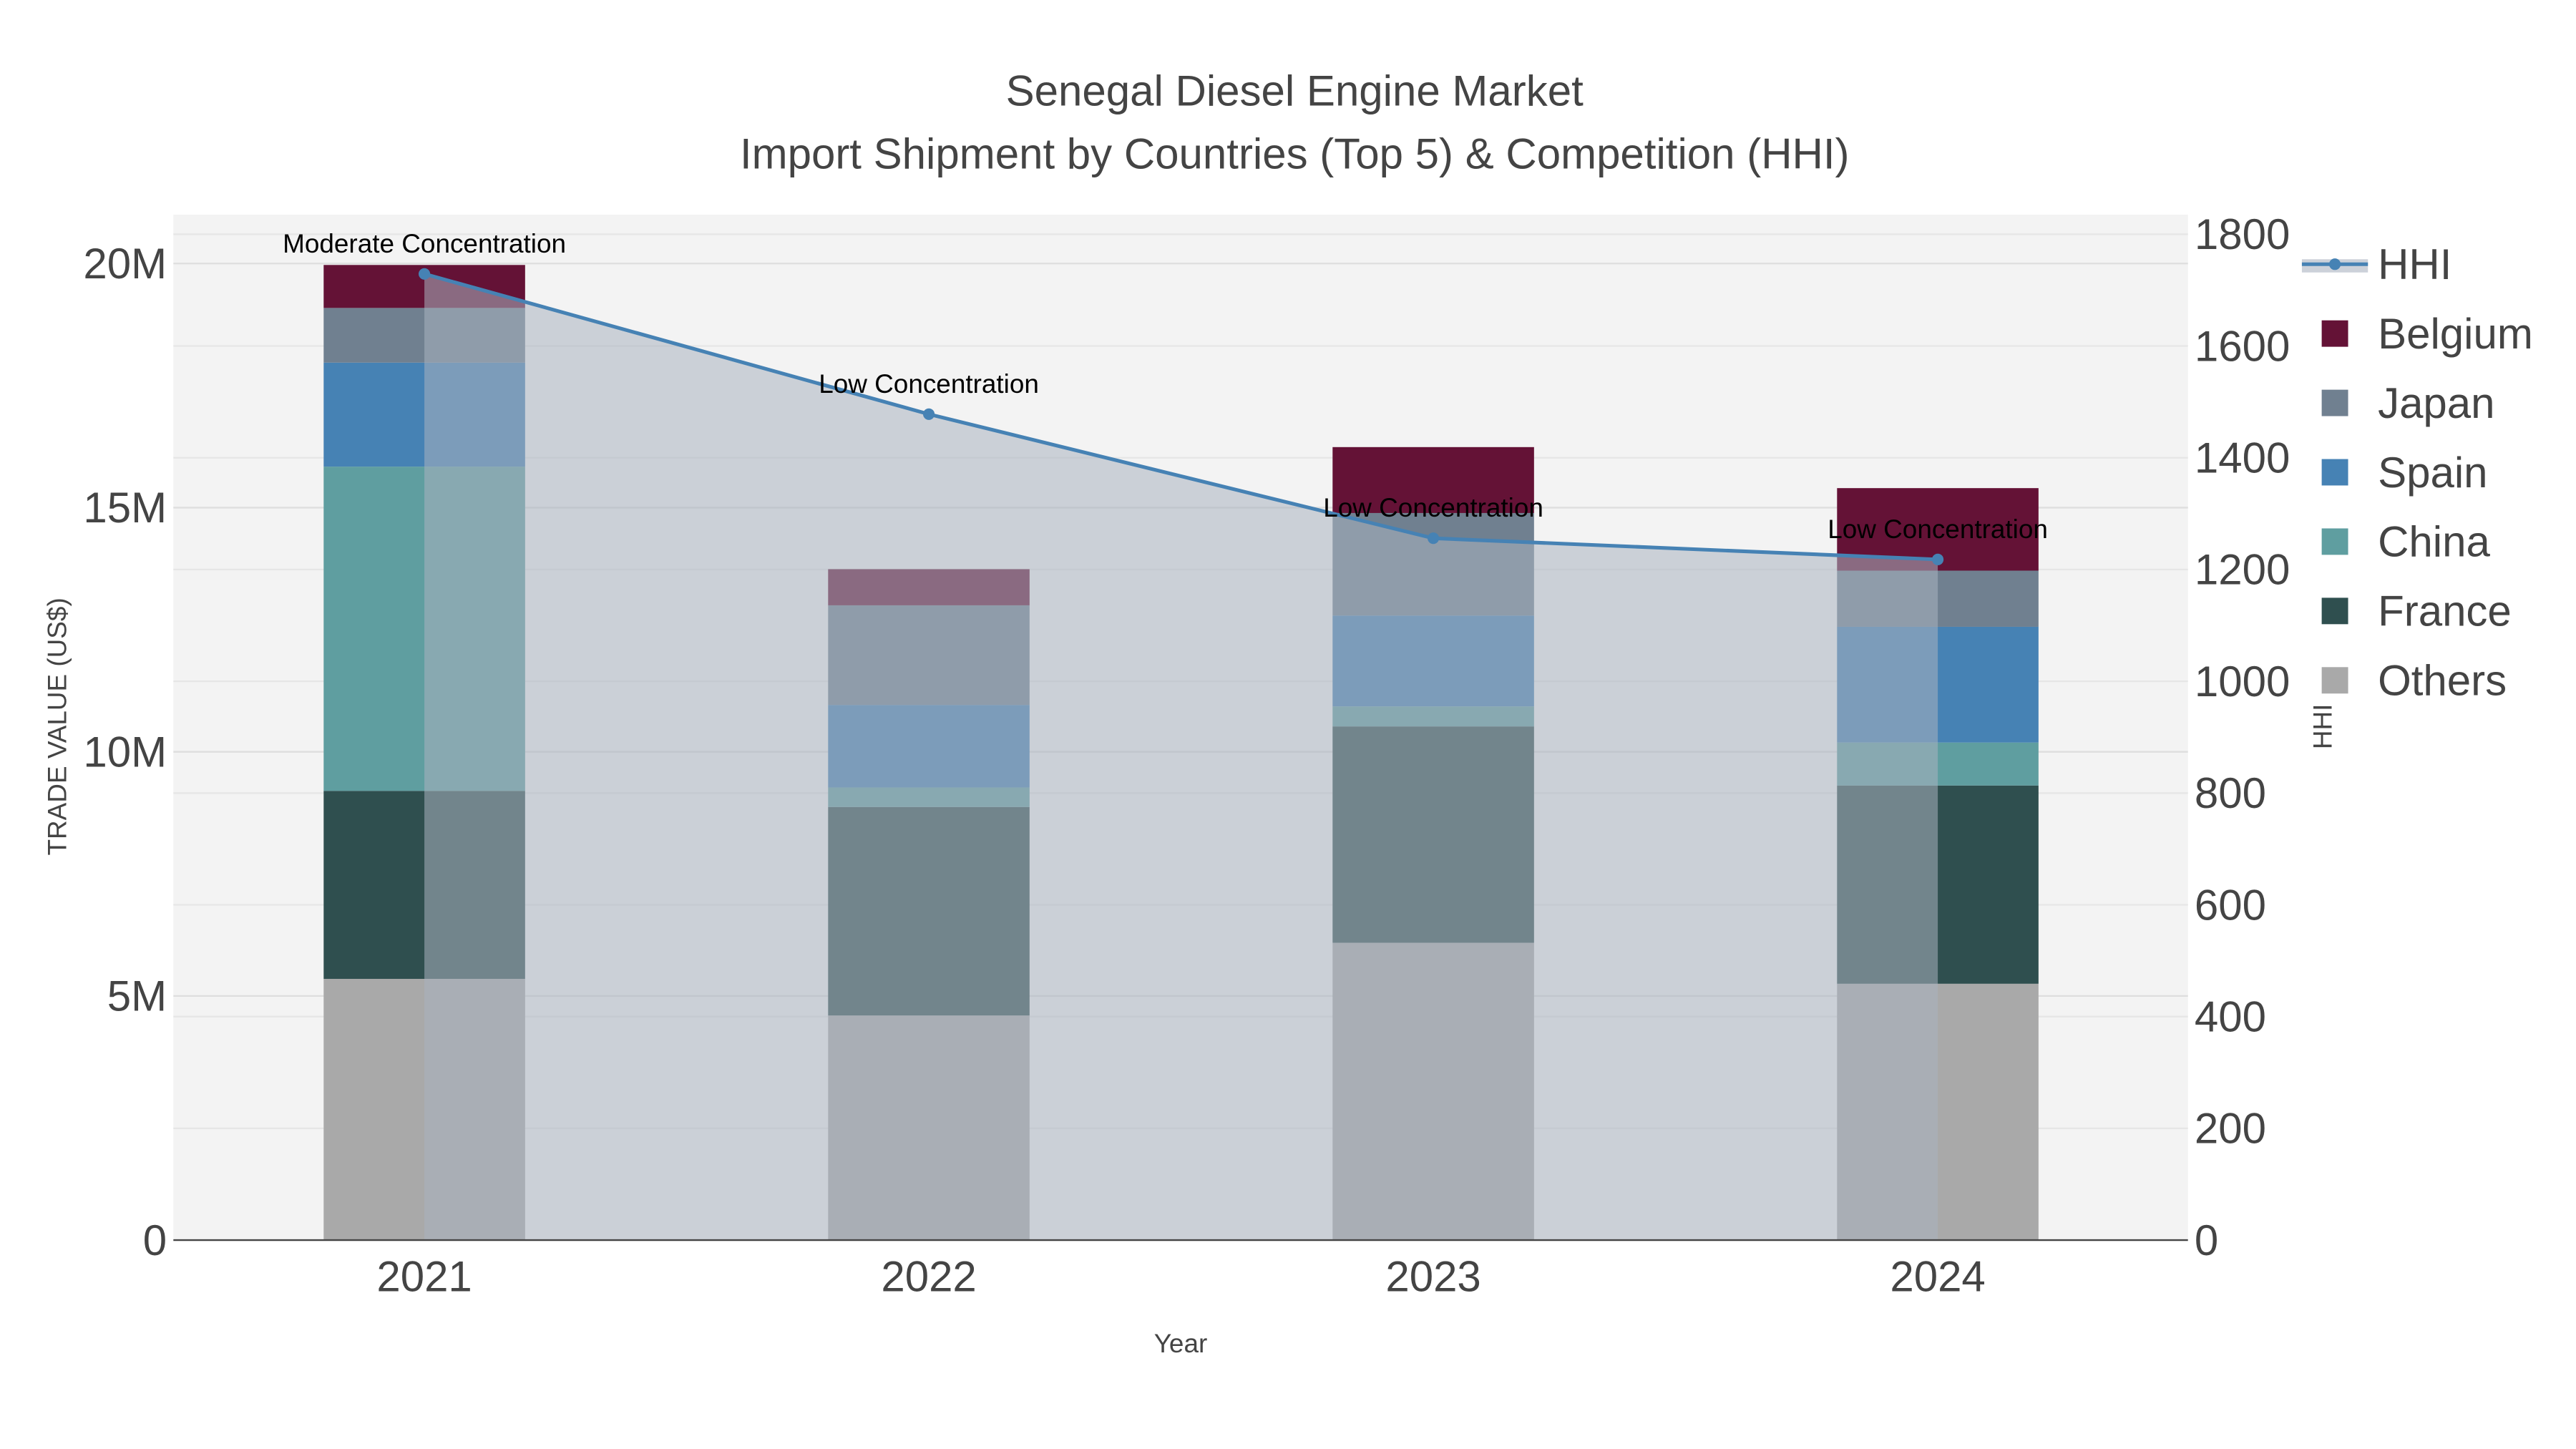 Image resolution: width=2576 pixels, height=1449 pixels. What do you see at coordinates (2322, 727) in the screenshot?
I see `y2-axis-title: HHI` at bounding box center [2322, 727].